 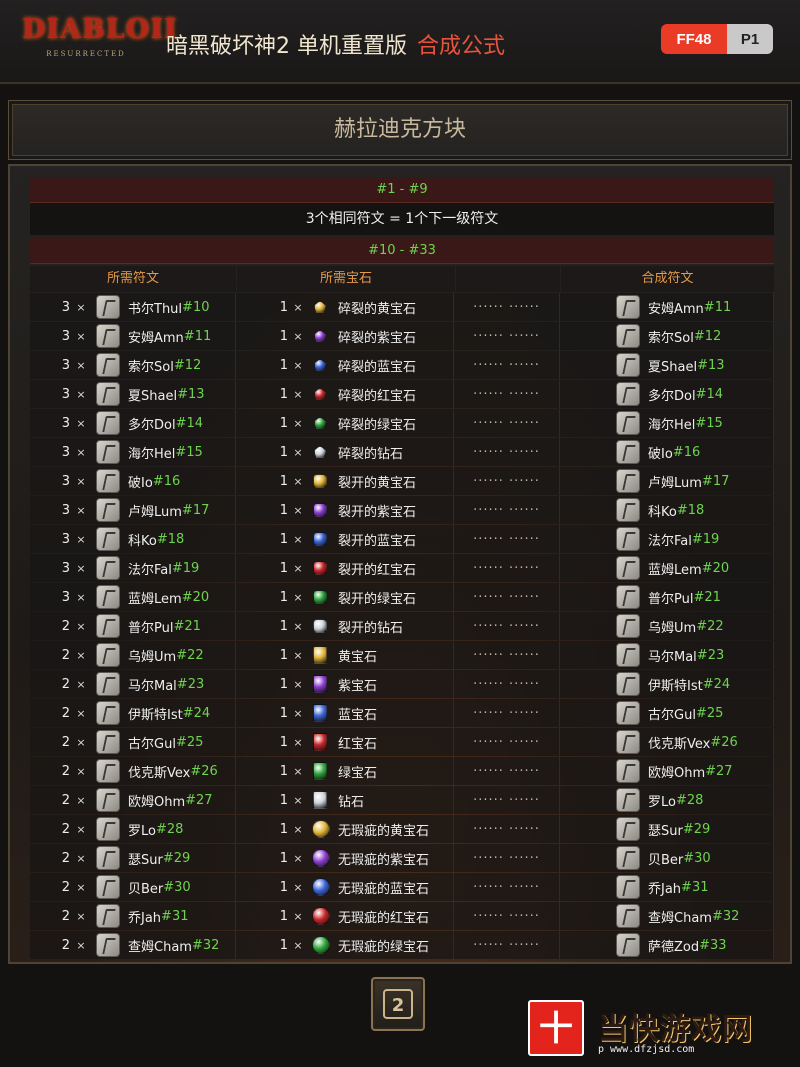 What do you see at coordinates (155, 599) in the screenshot?
I see `required-rune-name: 蓝姆Lem` at bounding box center [155, 599].